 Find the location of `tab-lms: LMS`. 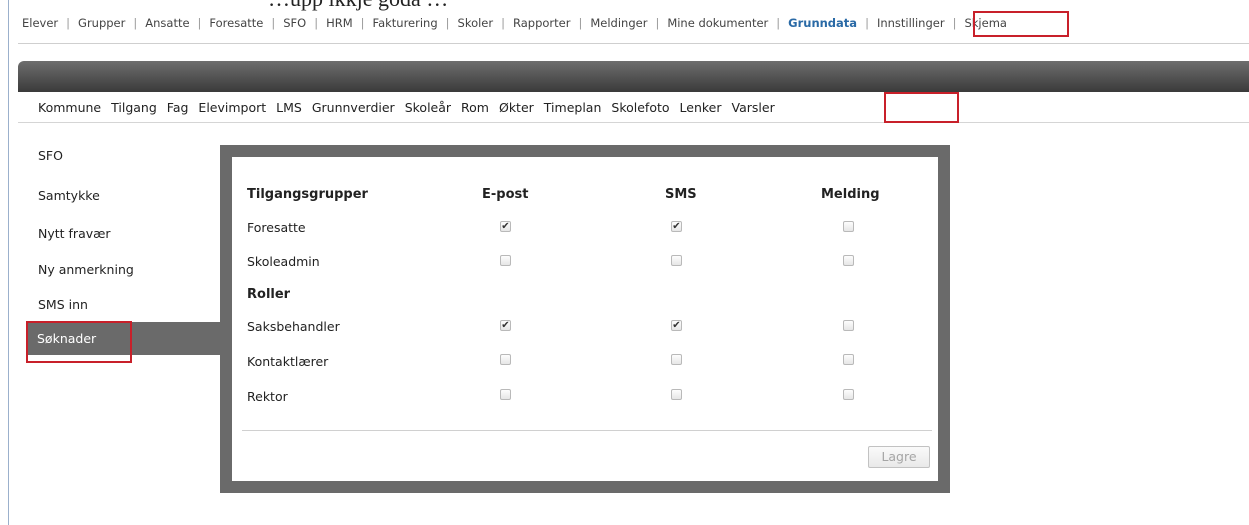

tab-lms: LMS is located at coordinates (289, 107).